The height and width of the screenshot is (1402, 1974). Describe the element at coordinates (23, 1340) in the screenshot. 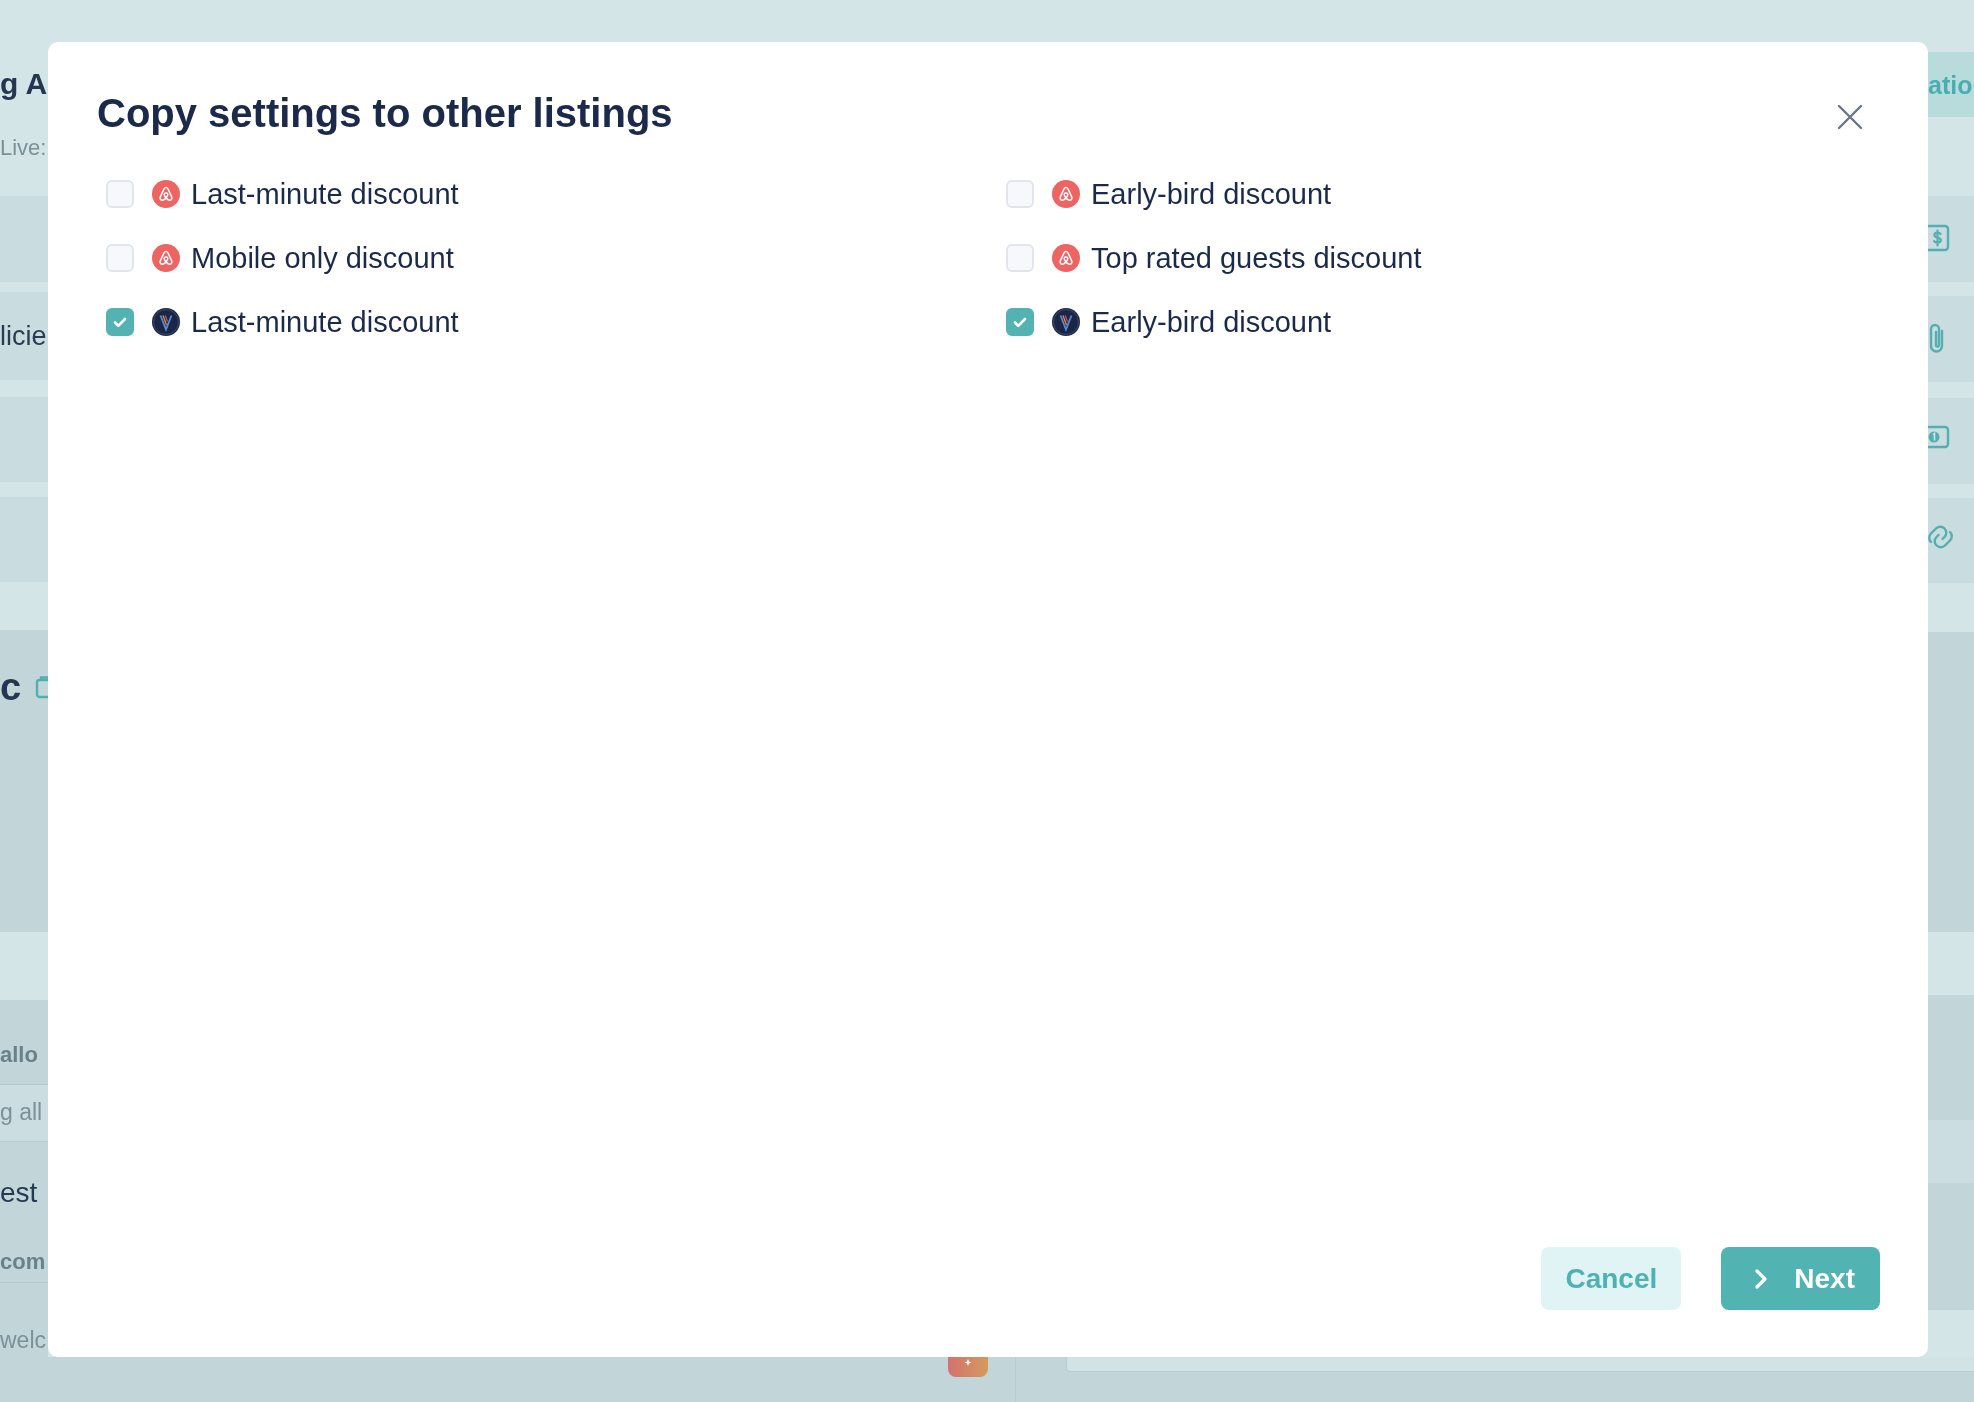

I see `field-value: welc` at that location.